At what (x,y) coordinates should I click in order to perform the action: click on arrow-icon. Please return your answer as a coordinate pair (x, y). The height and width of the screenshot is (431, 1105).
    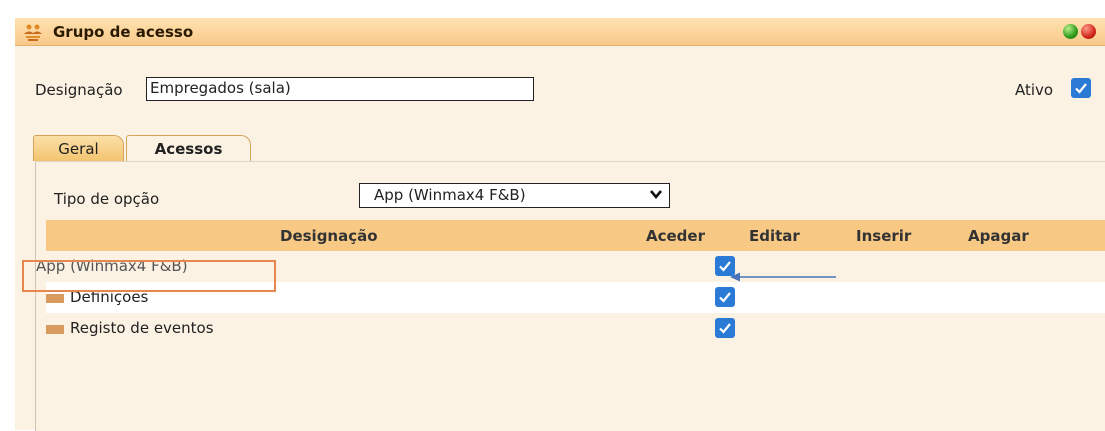
    Looking at the image, I should click on (783, 277).